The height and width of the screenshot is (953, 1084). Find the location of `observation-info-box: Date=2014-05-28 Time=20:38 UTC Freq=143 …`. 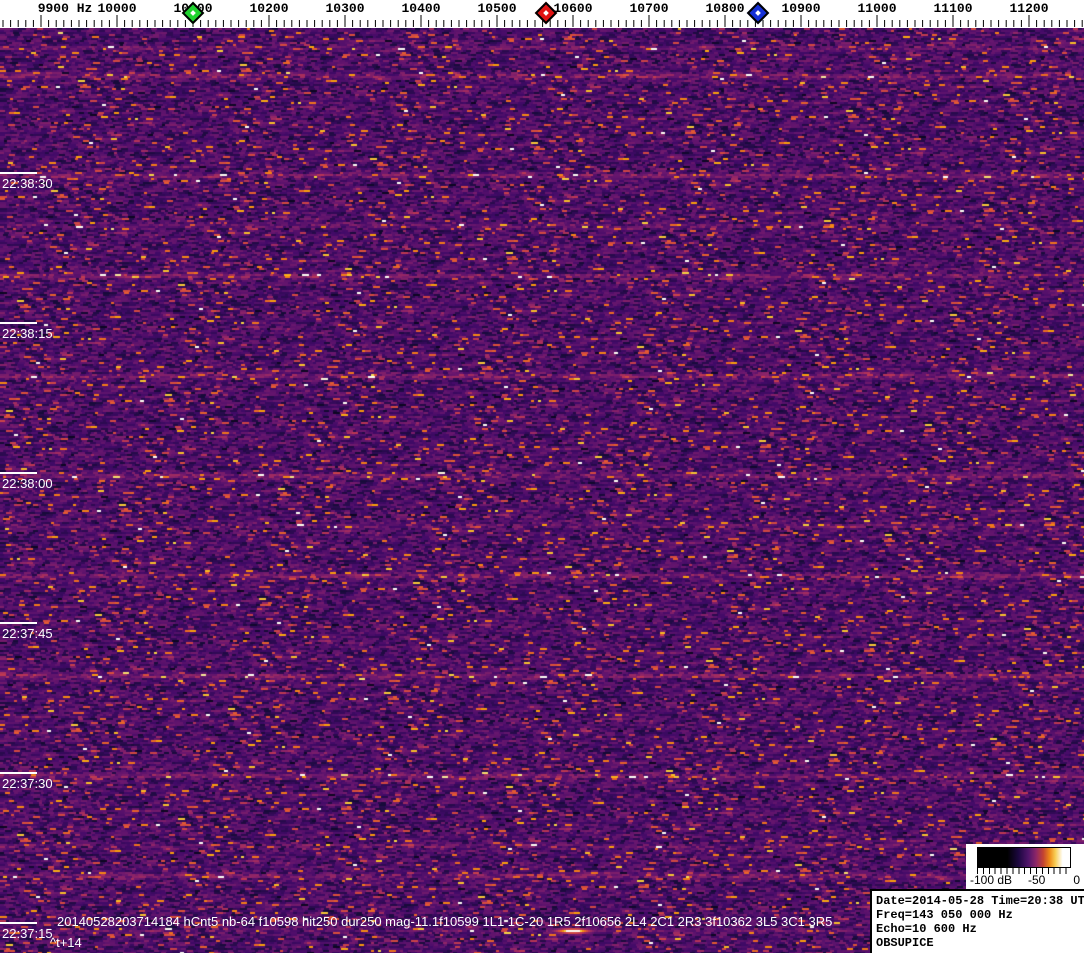

observation-info-box: Date=2014-05-28 Time=20:38 UTC Freq=143 … is located at coordinates (977, 921).